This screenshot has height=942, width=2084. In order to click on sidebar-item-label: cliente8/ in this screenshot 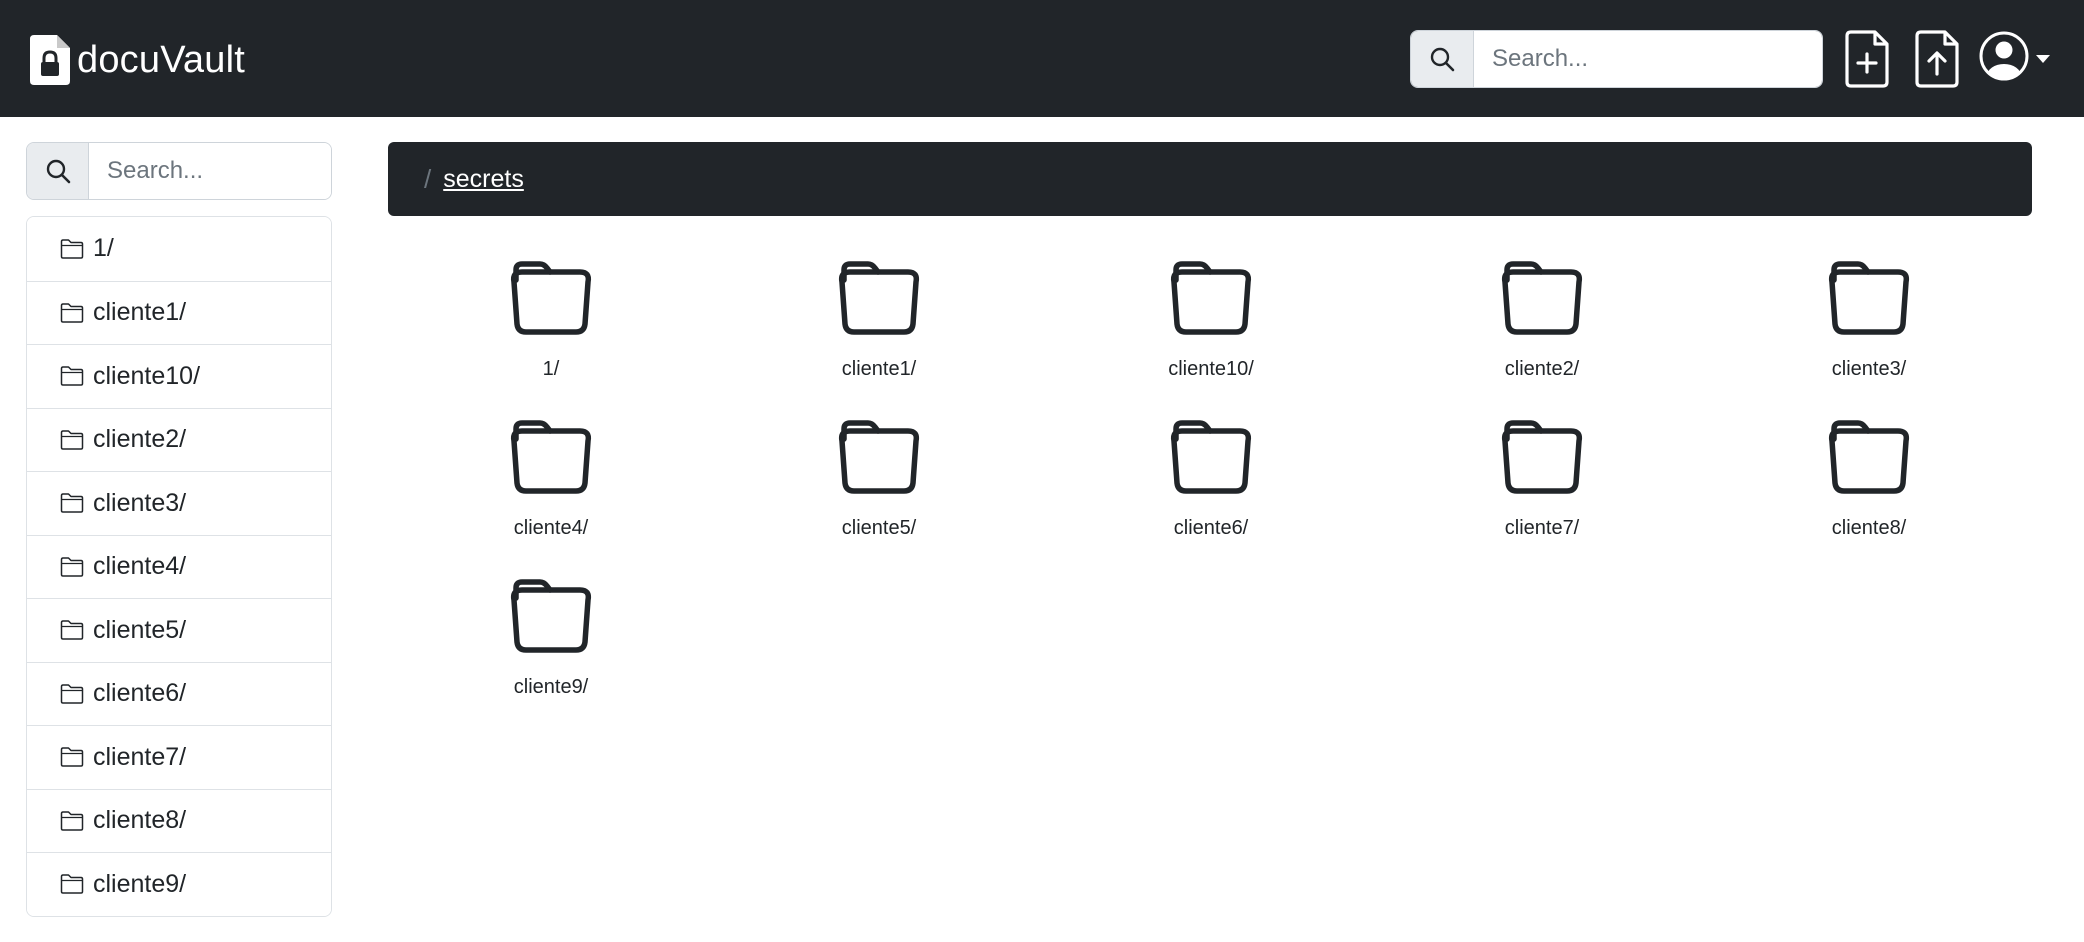, I will do `click(140, 820)`.